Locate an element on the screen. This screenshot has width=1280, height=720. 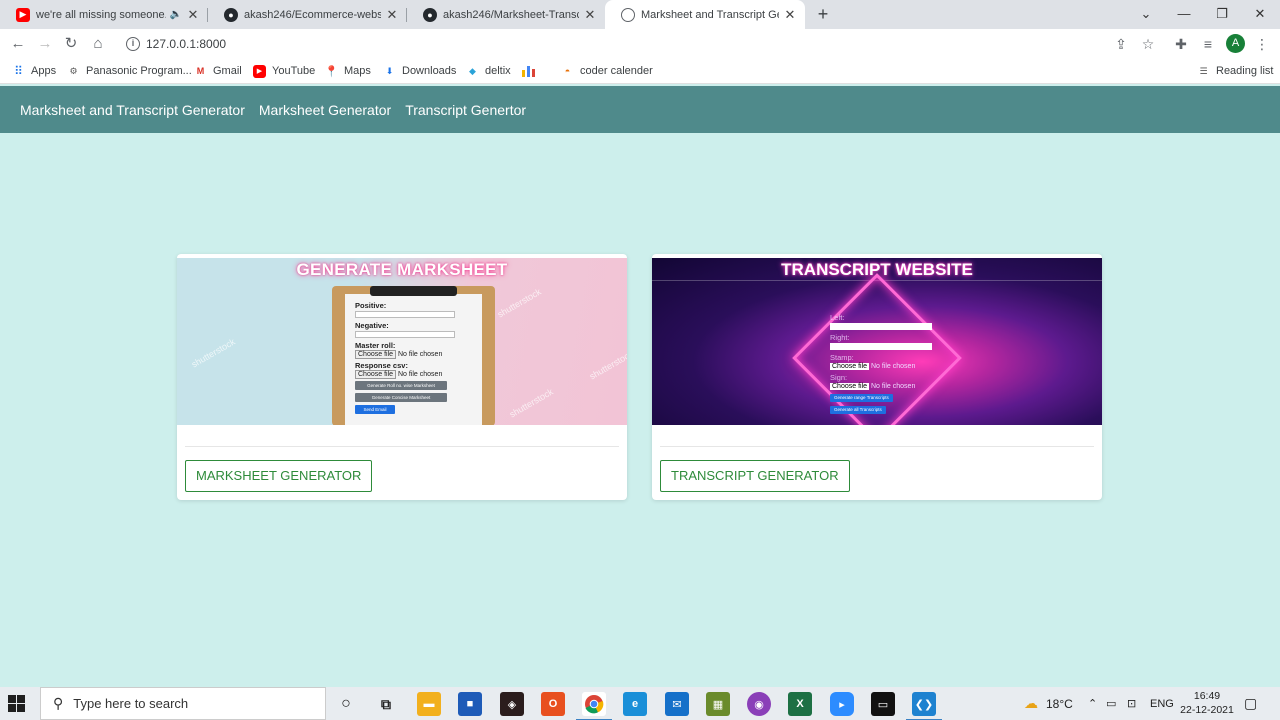
bookmark-gmail: M Gmail is located at coordinates (218, 71).